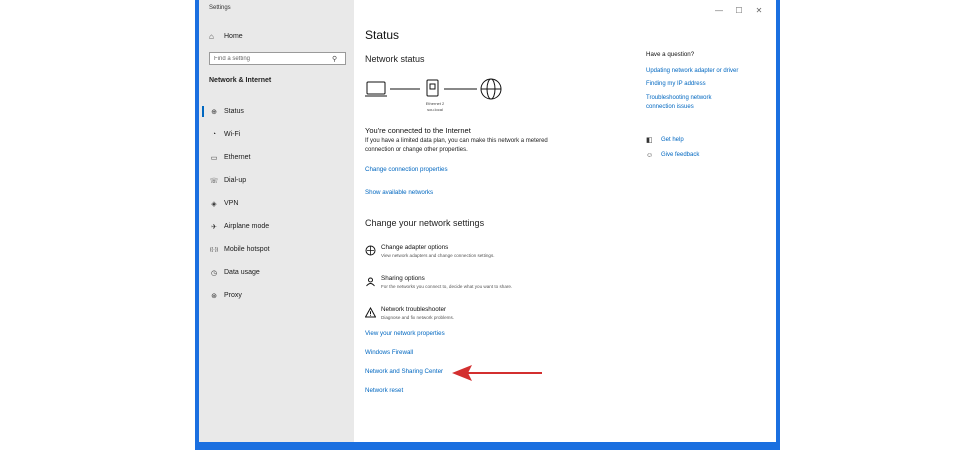 This screenshot has height=450, width=975. Describe the element at coordinates (247, 249) in the screenshot. I see `sidebar-item-label: Mobile hotspot` at that location.